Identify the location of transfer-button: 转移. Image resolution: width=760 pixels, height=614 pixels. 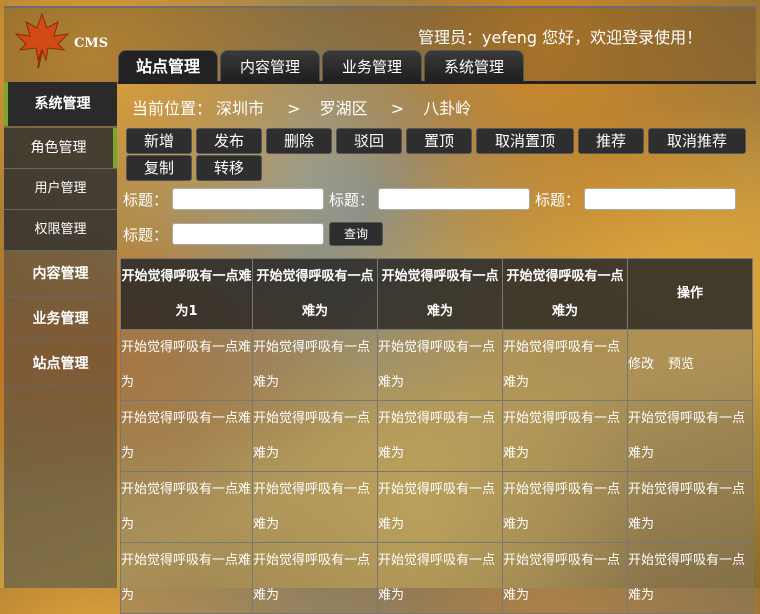
(229, 168).